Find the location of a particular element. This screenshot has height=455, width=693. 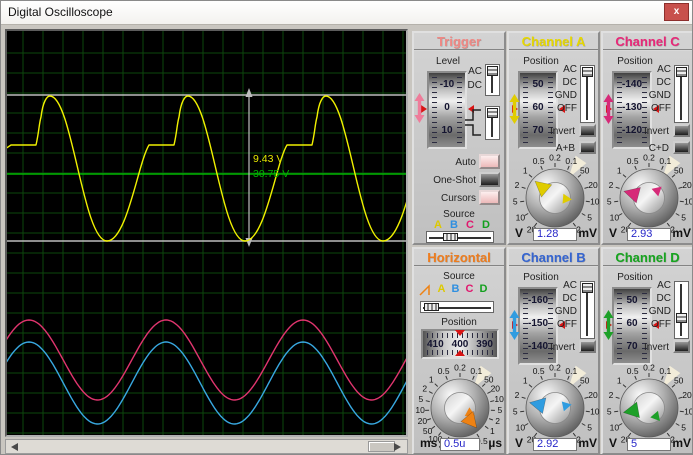

scale-value: 10 is located at coordinates (447, 130).